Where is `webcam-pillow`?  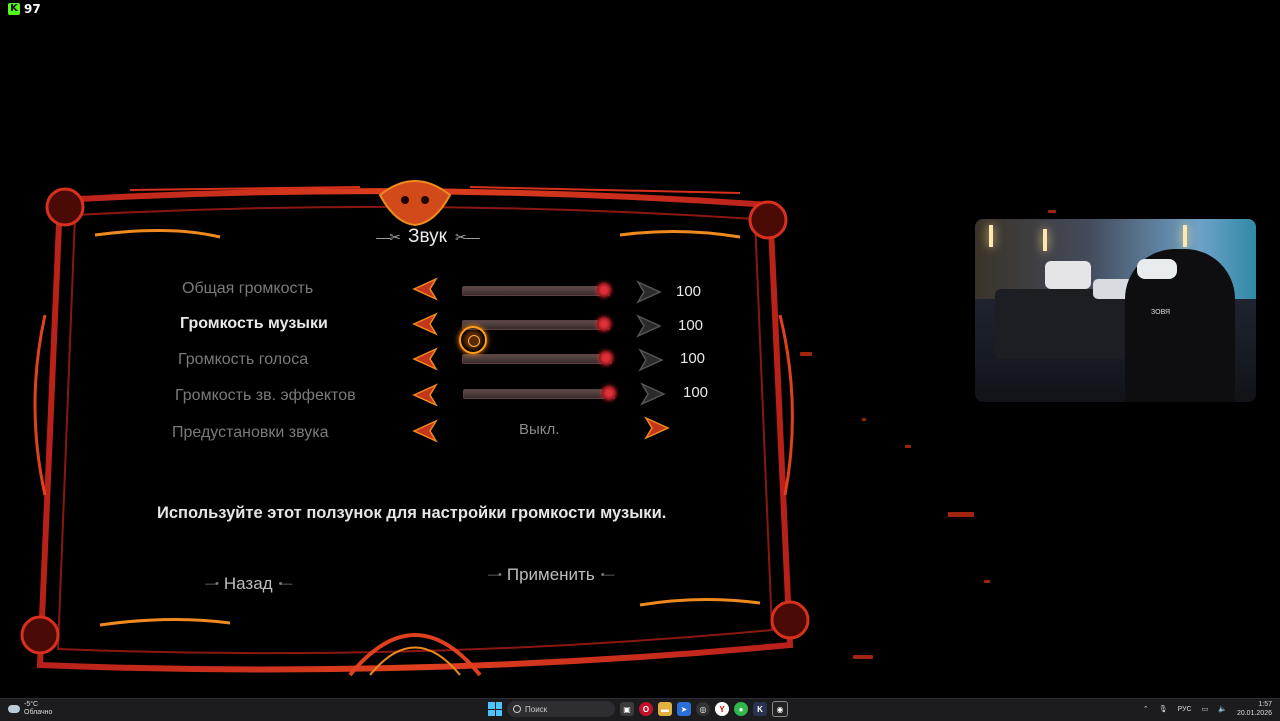
webcam-pillow is located at coordinates (1068, 275).